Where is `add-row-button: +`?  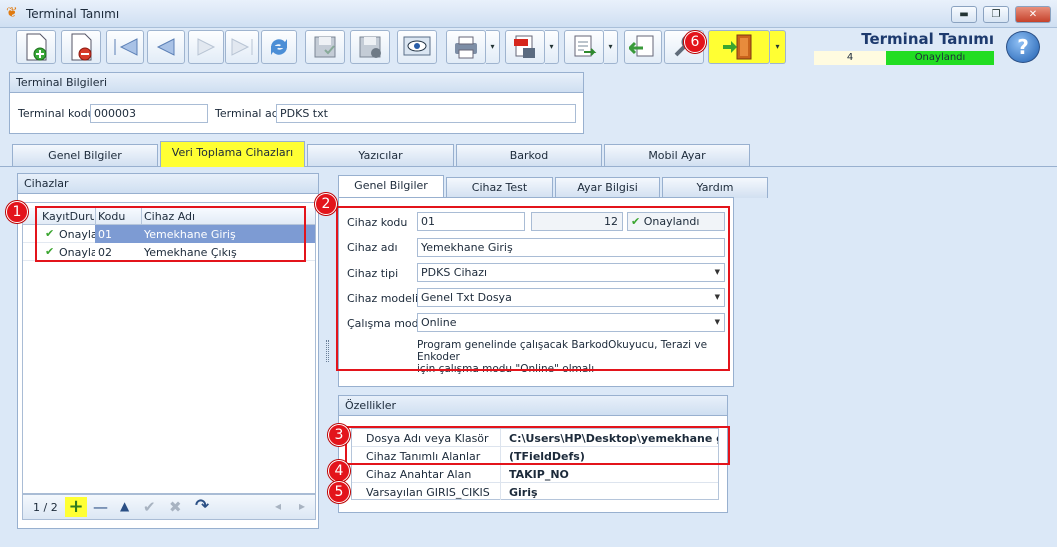 add-row-button: + is located at coordinates (76, 507).